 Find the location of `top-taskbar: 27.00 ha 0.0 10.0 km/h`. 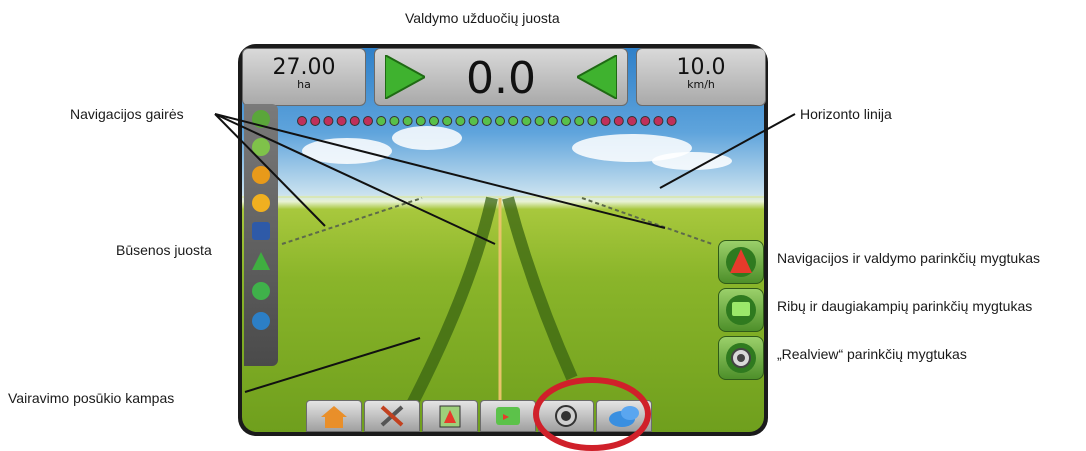

top-taskbar: 27.00 ha 0.0 10.0 km/h is located at coordinates (504, 77).